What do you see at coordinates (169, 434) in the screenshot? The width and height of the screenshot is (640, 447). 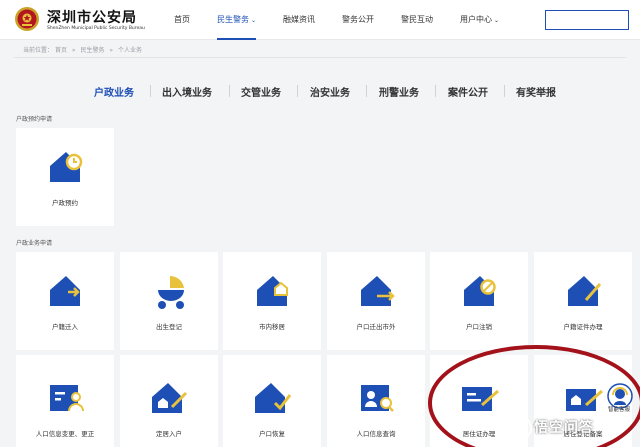 I see `card-label: 定居入户` at bounding box center [169, 434].